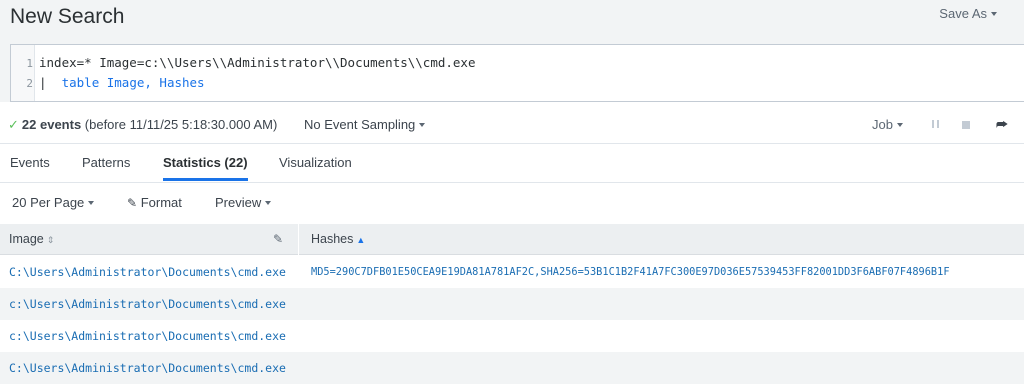  I want to click on page-title: New Search, so click(67, 16).